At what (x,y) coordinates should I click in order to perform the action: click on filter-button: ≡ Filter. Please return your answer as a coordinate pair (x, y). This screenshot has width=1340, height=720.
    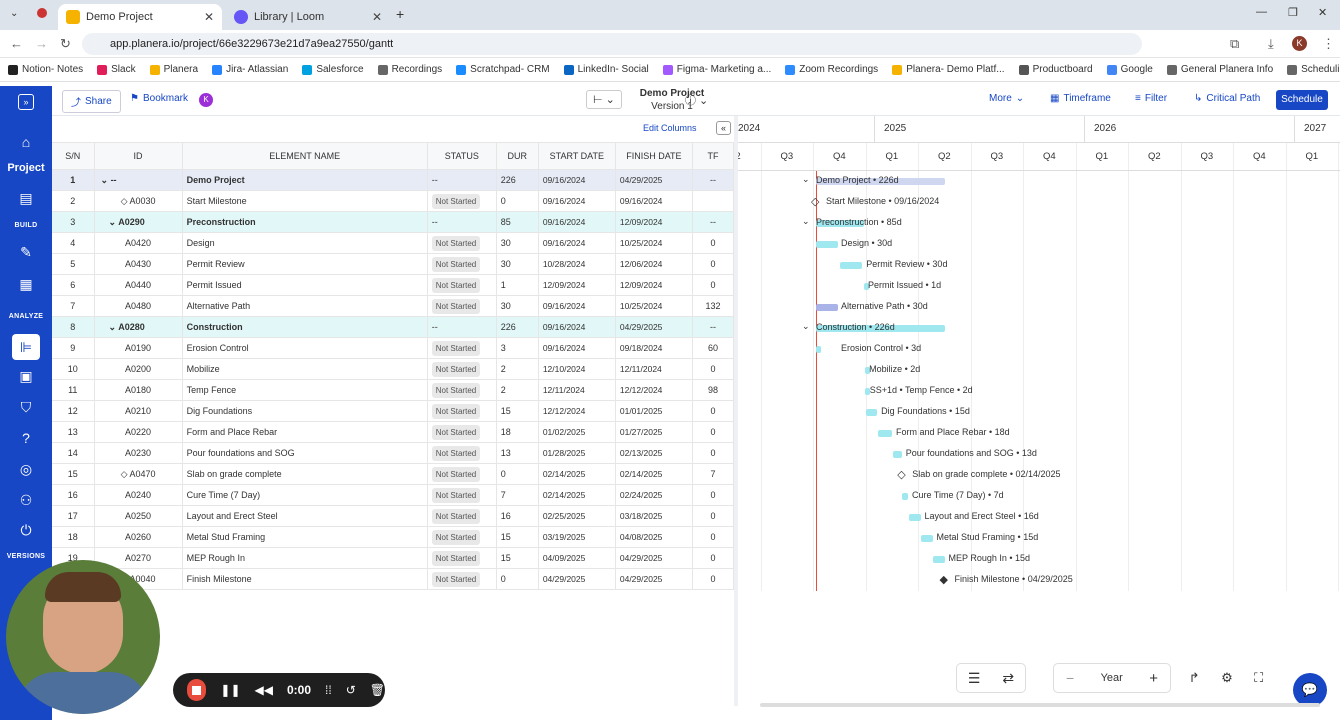
    Looking at the image, I should click on (1151, 98).